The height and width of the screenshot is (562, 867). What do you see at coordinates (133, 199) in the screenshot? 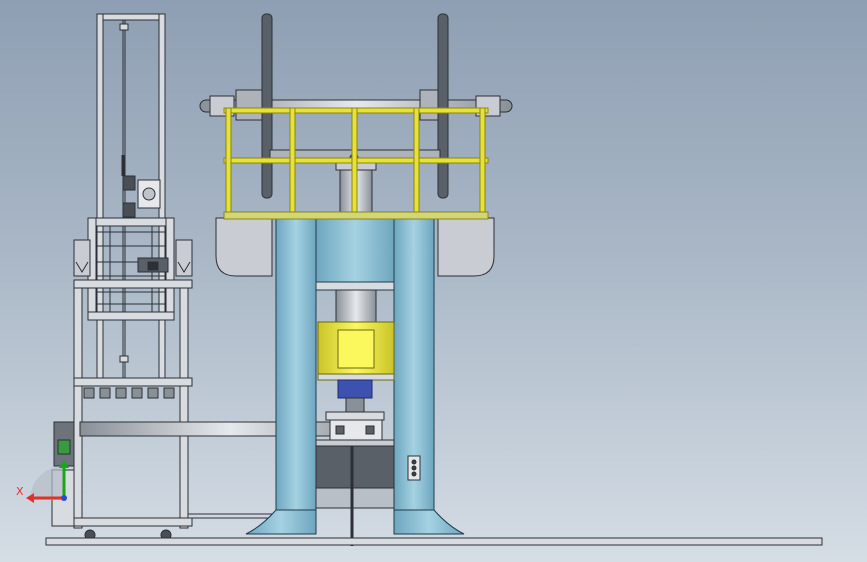
I see `left-tower-frame` at bounding box center [133, 199].